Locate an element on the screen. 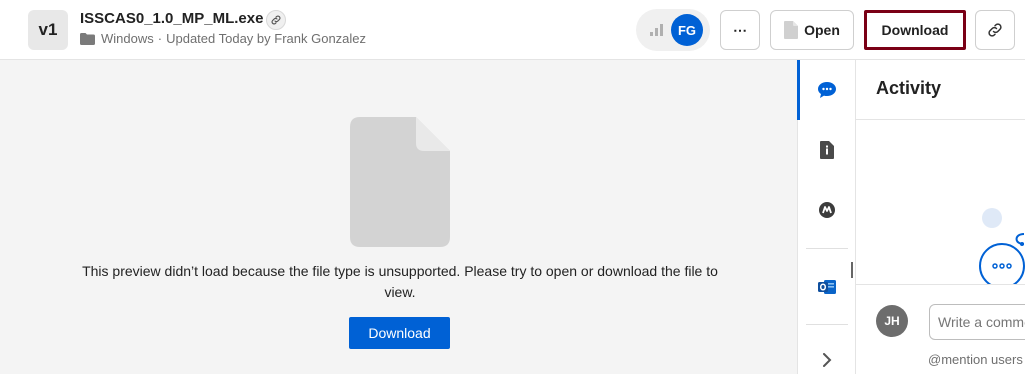 The width and height of the screenshot is (1025, 374). link-icon is located at coordinates (995, 30).